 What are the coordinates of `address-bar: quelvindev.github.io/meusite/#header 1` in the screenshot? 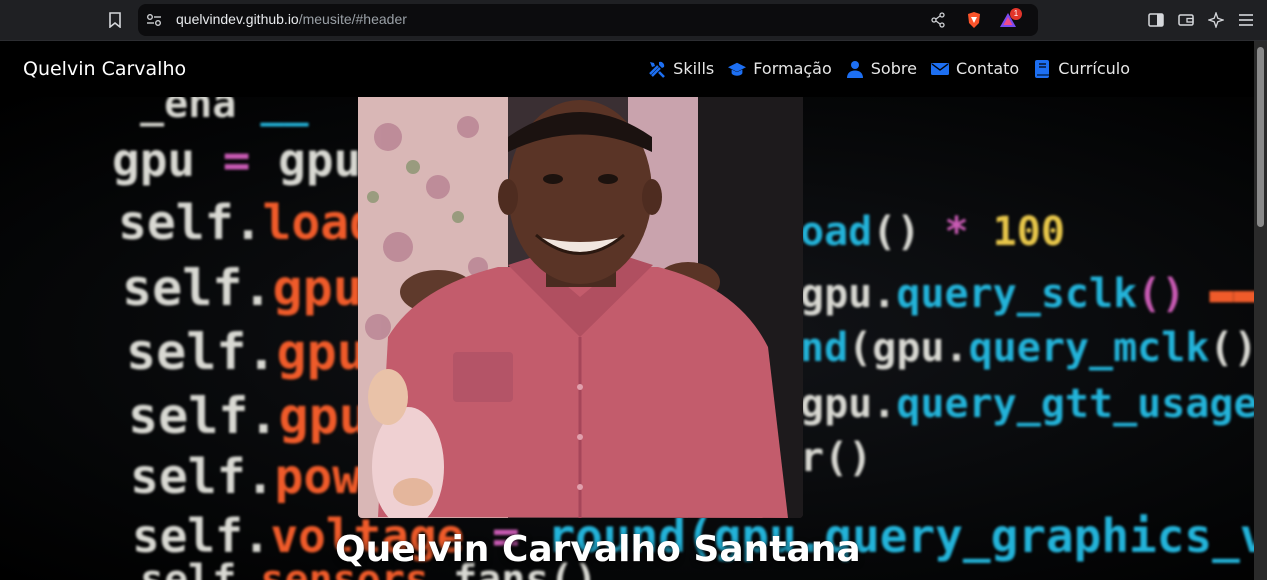 It's located at (588, 20).